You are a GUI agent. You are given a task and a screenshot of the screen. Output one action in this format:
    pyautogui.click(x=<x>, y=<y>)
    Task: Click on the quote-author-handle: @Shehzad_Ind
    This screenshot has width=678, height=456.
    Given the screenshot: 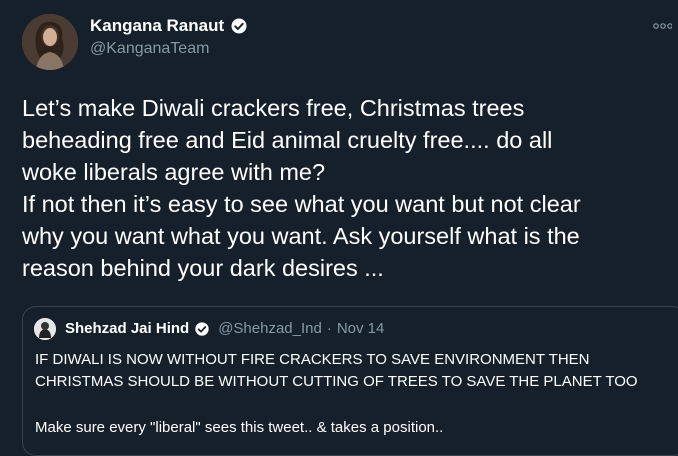 What is the action you would take?
    pyautogui.click(x=270, y=328)
    